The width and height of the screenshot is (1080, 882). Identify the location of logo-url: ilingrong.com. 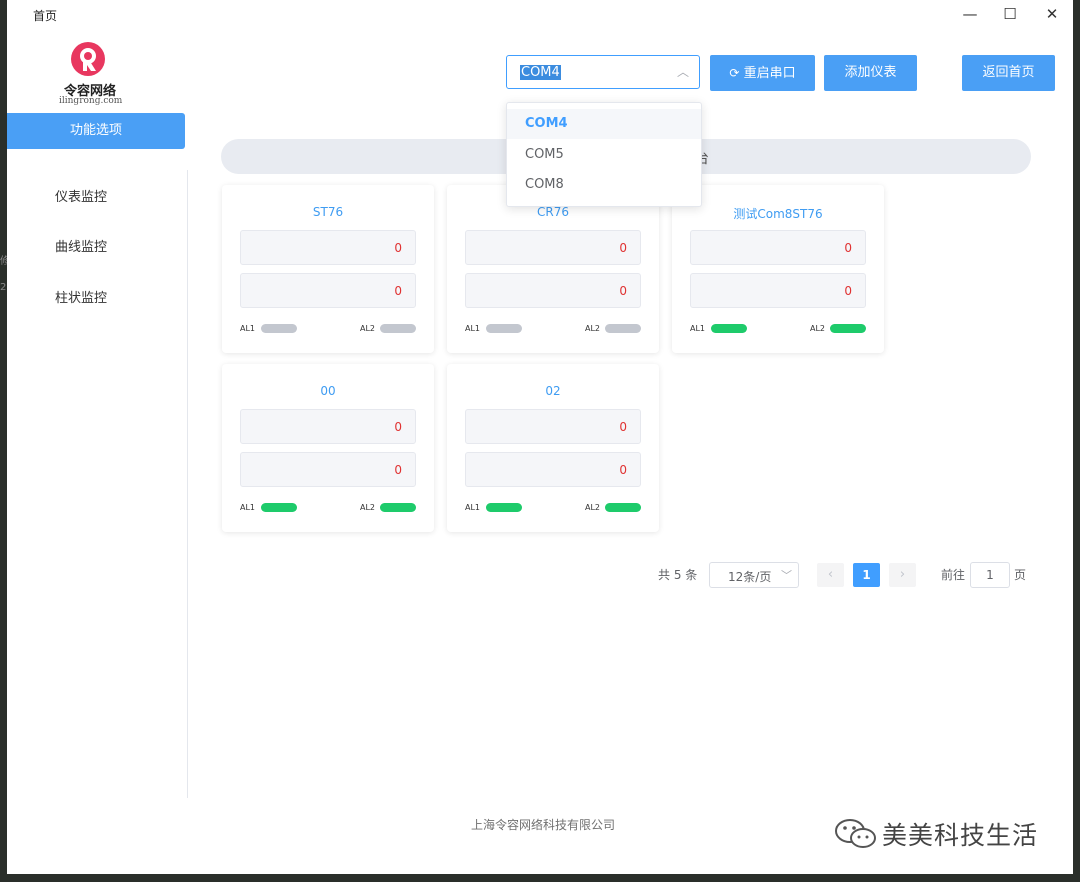
(91, 101).